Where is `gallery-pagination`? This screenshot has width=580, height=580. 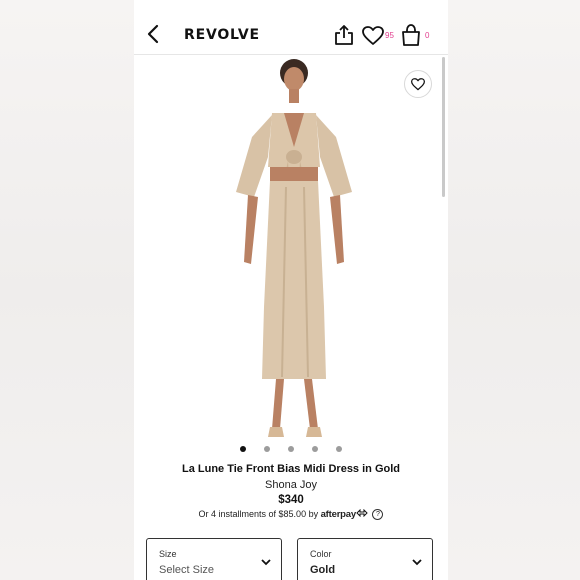 gallery-pagination is located at coordinates (291, 449).